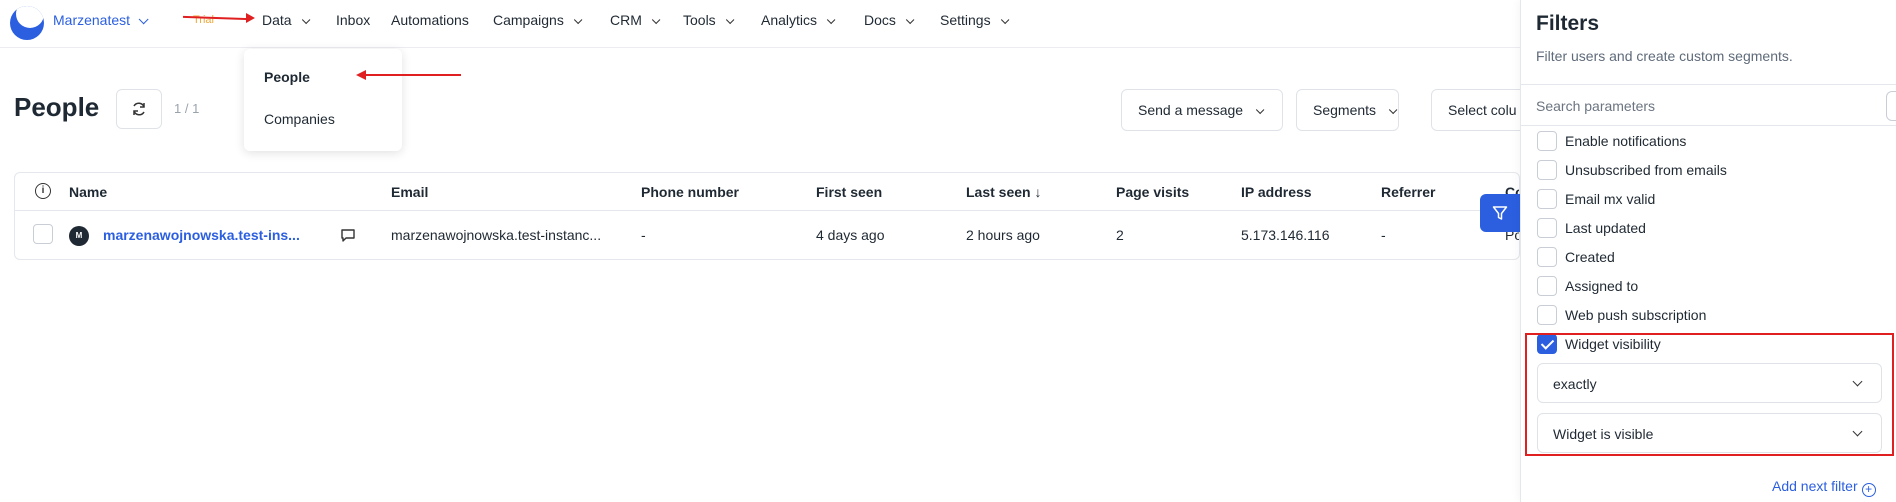  I want to click on column-header-name: Name, so click(88, 192).